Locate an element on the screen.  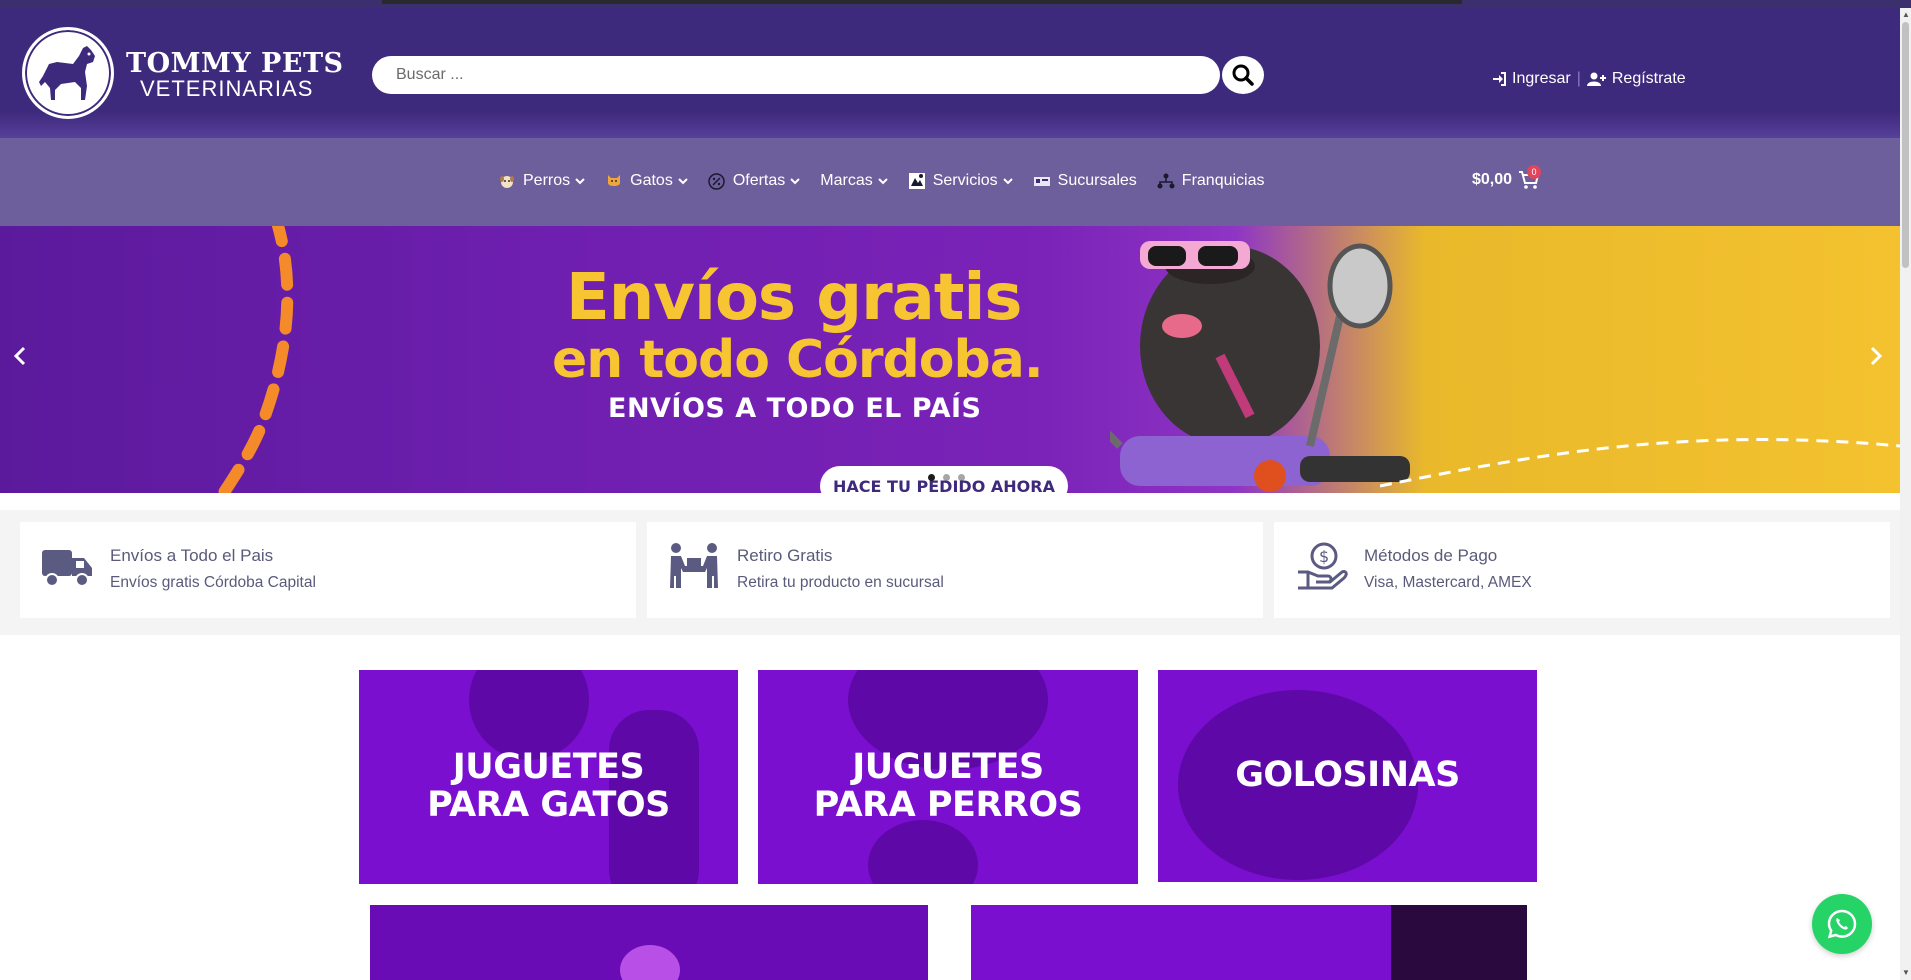
nav-item-servicios: Servicios is located at coordinates (960, 181).